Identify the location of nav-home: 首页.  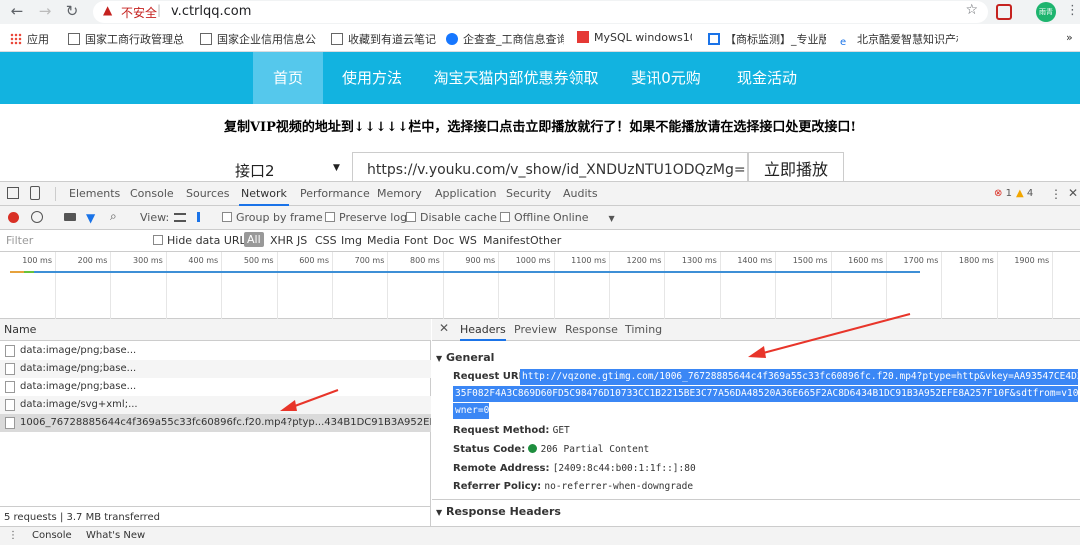
(288, 78).